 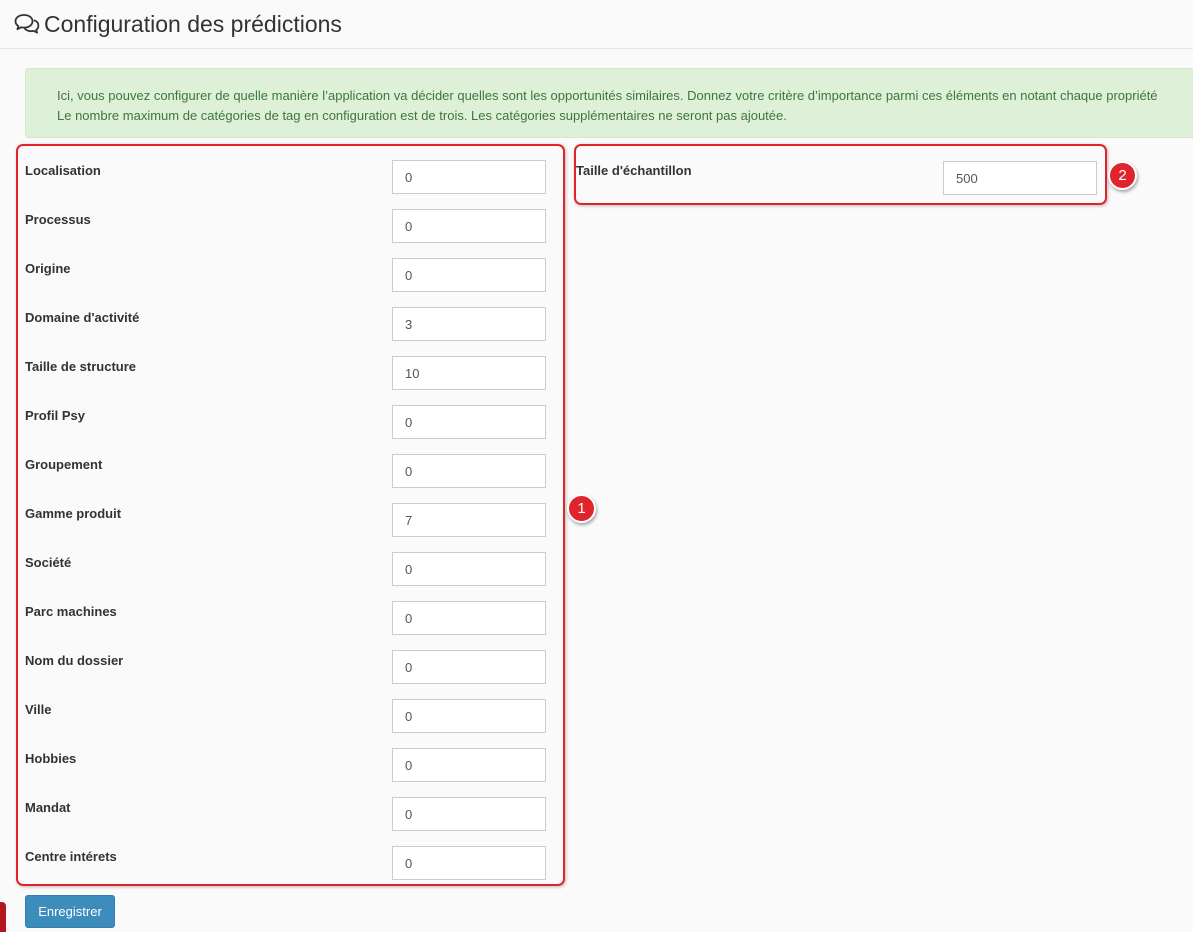 I want to click on annotation-badge-2: 2, so click(x=1122, y=175).